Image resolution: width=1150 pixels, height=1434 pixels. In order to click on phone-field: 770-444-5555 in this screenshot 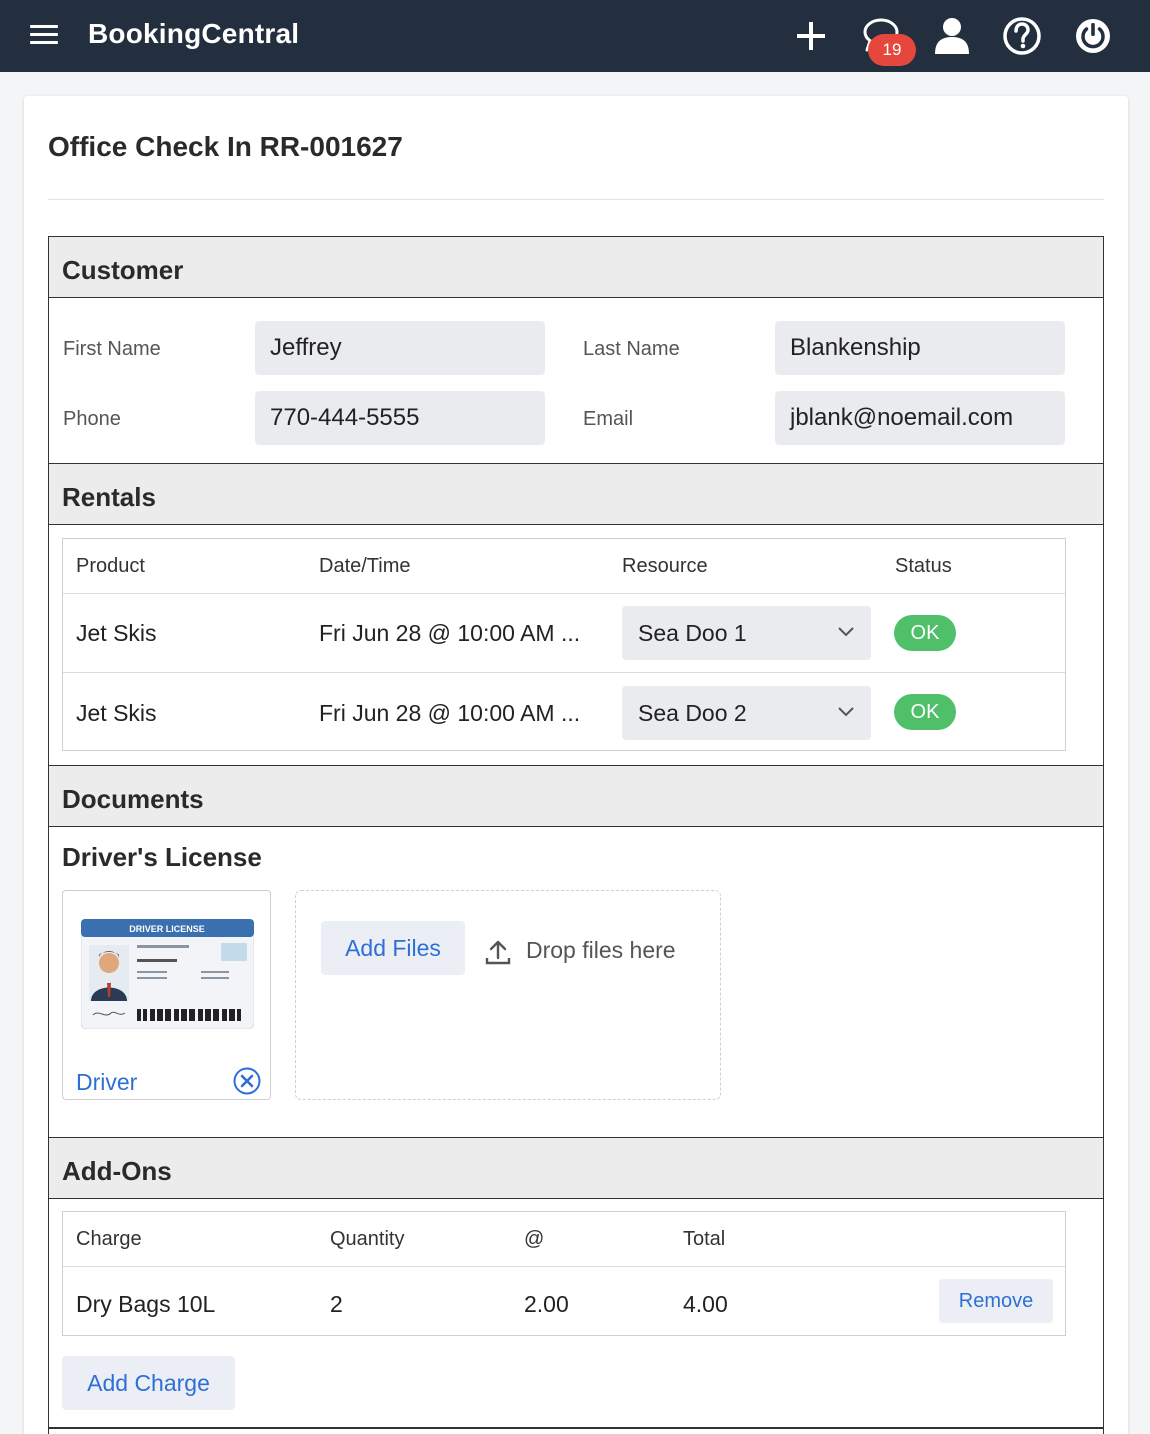, I will do `click(400, 418)`.